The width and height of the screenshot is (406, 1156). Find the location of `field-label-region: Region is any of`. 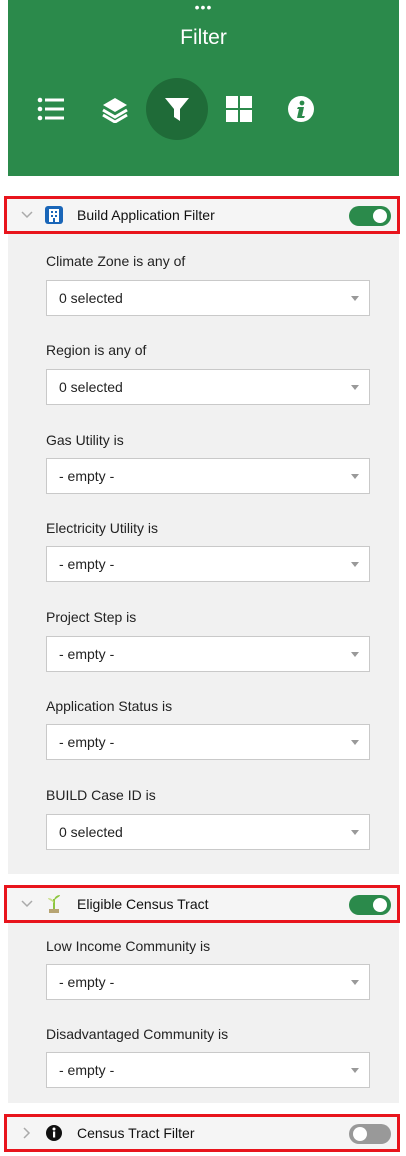

field-label-region: Region is any of is located at coordinates (96, 350).